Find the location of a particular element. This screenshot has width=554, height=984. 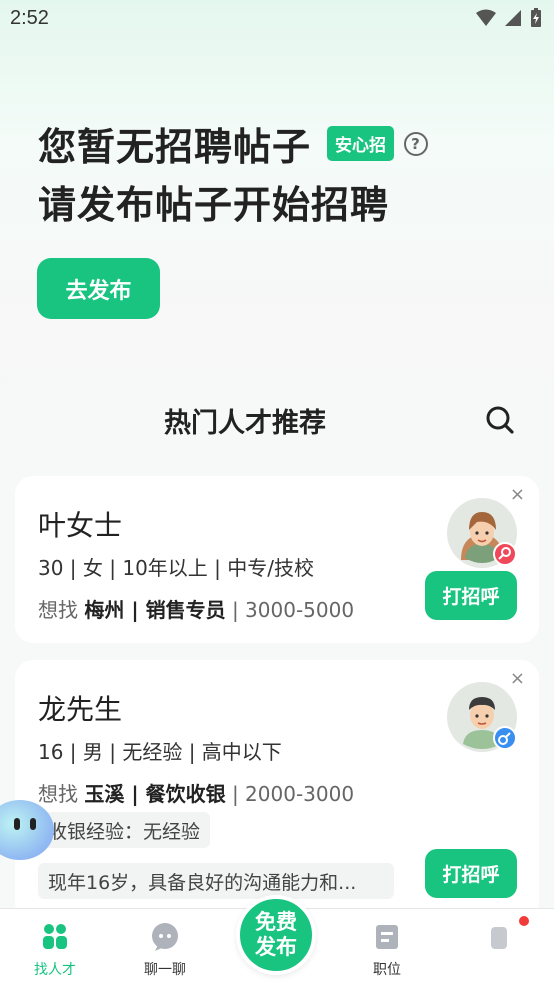

profile-icon is located at coordinates (499, 938).